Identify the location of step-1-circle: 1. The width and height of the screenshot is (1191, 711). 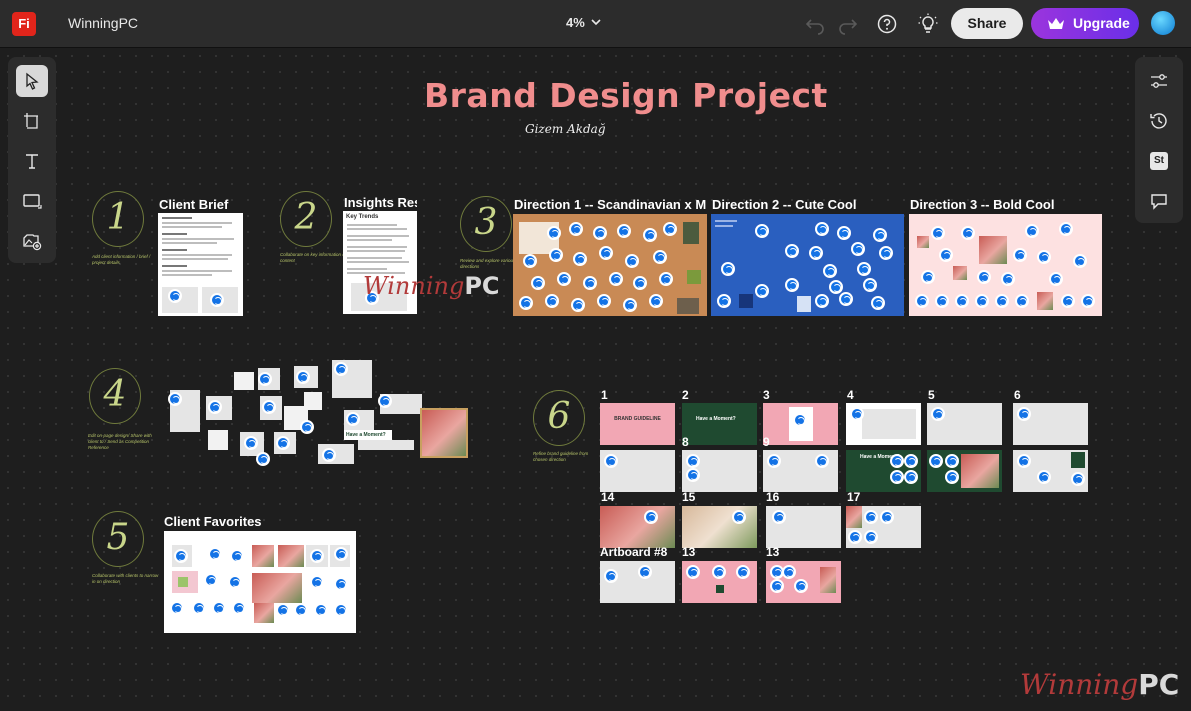
(118, 219).